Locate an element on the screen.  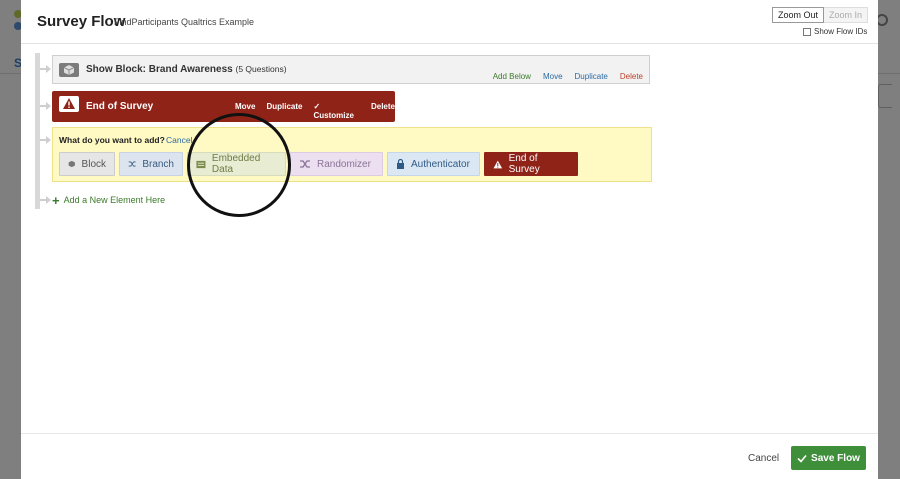
add-new-element-link: + Add a New Element Here is located at coordinates (109, 200).